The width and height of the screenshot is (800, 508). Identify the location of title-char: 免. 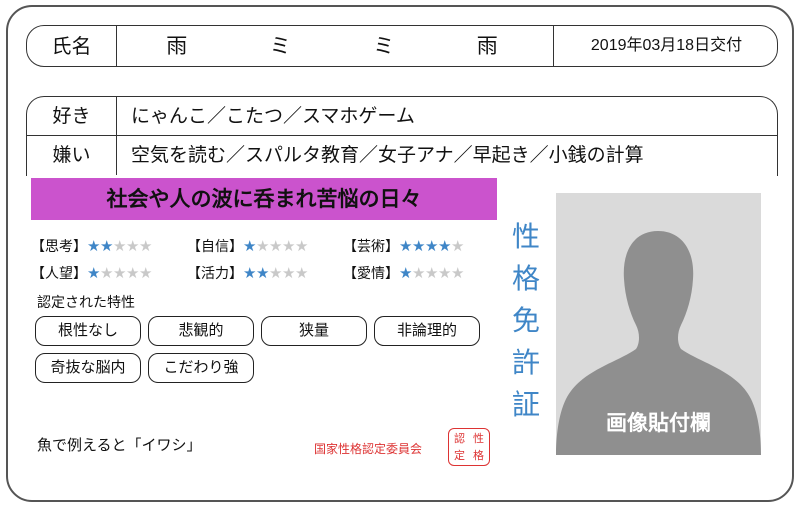
(525, 320).